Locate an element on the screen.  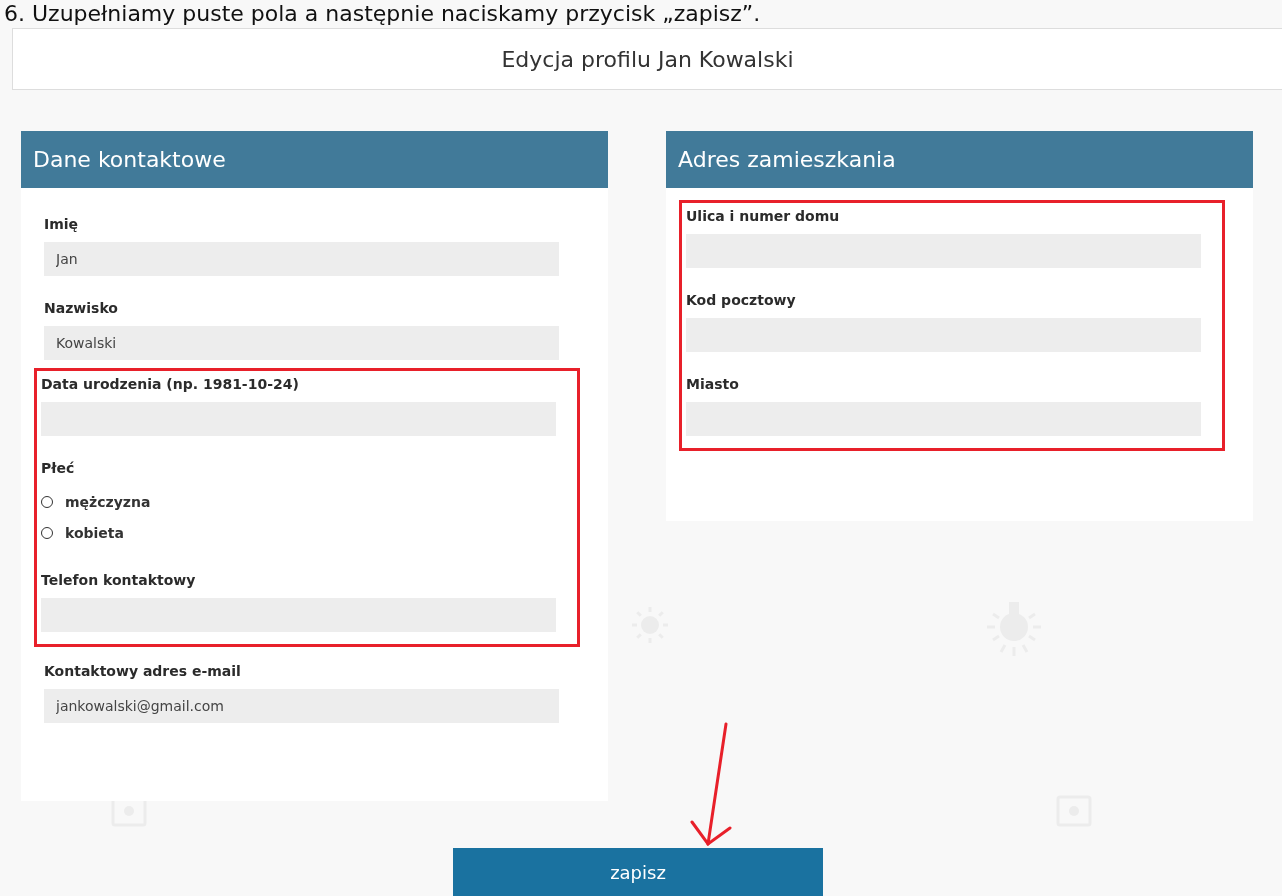
field-label: Telefon kontaktowy is located at coordinates (119, 580).